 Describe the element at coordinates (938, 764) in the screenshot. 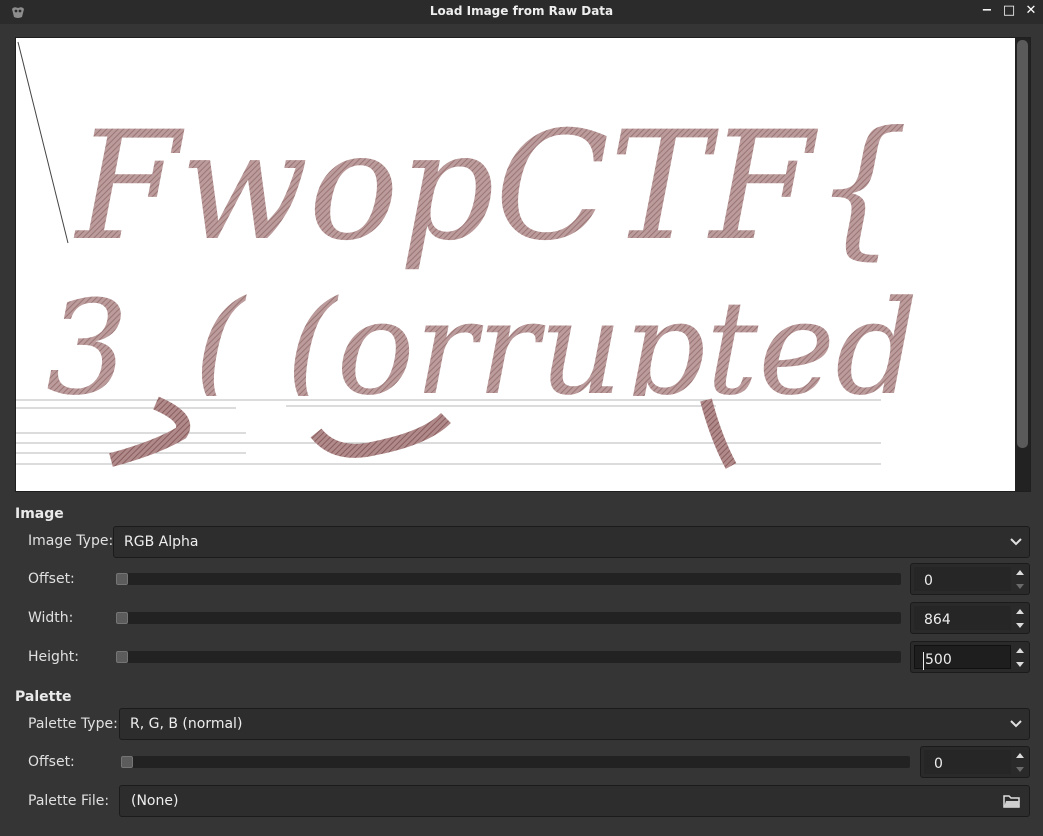

I see `palette-offset-value: 0` at that location.